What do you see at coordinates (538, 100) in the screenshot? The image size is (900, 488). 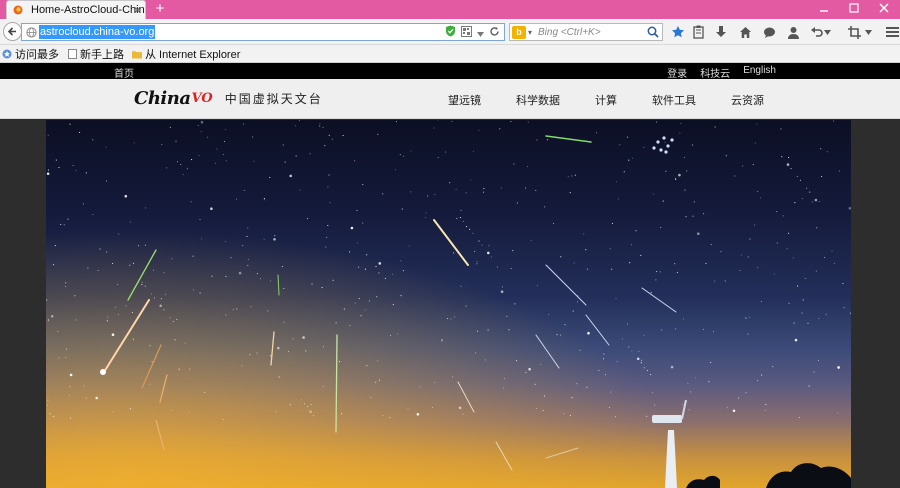 I see `nav-science-data: 科学数据` at bounding box center [538, 100].